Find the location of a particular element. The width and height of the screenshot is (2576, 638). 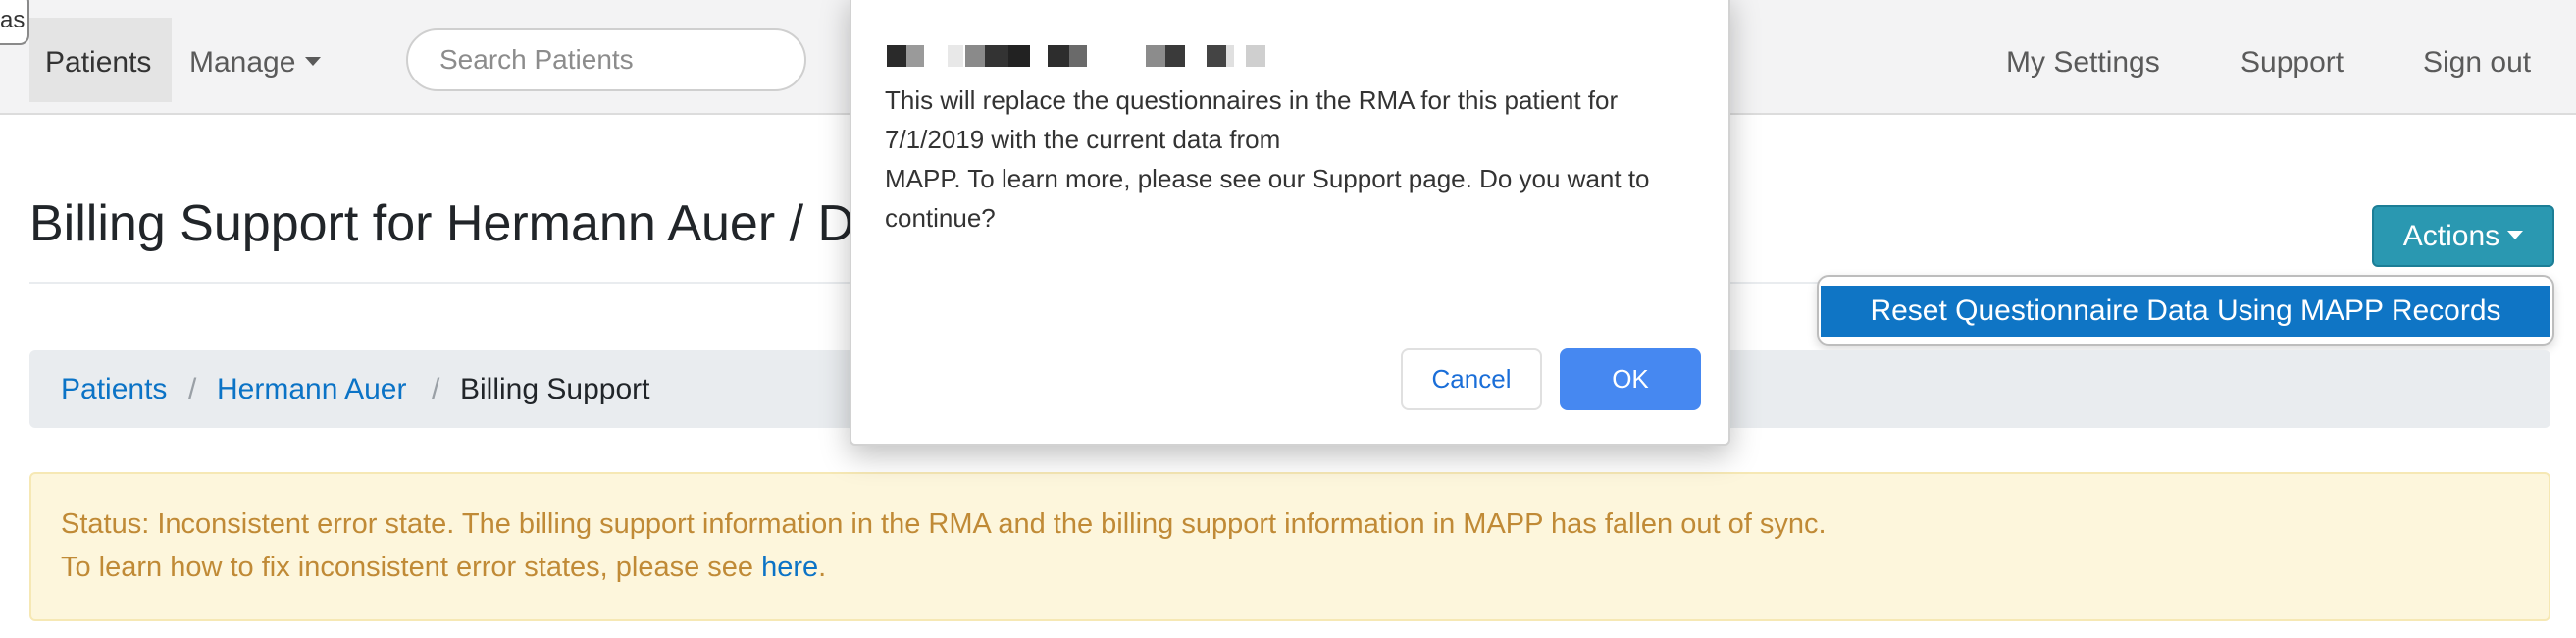

nav-support-link: Support is located at coordinates (2292, 58).